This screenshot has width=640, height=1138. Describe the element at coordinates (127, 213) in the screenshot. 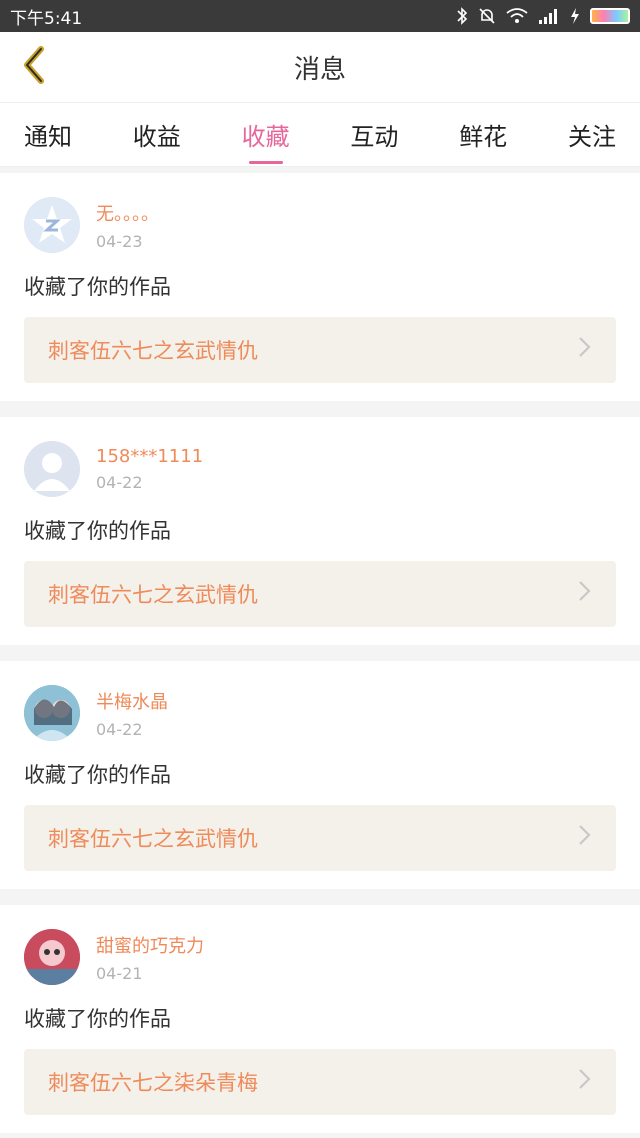

I see `username: 无。。。。` at that location.